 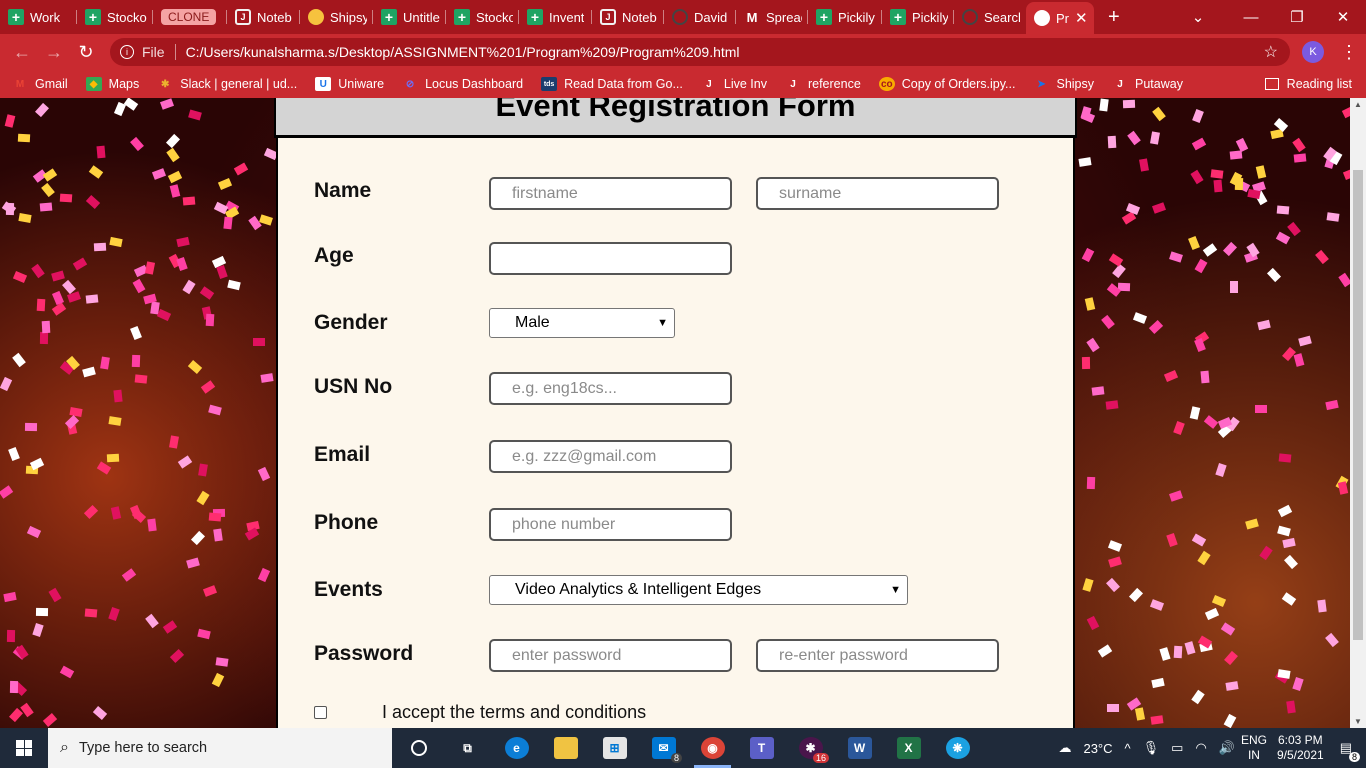 I want to click on bookmark-star-icon: ☆, so click(x=1271, y=52).